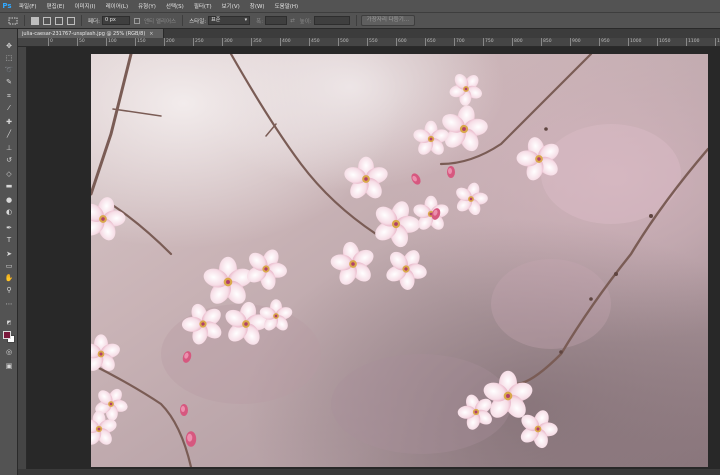  Describe the element at coordinates (373, 41) in the screenshot. I see `ruler-tick-label: 550` at that location.